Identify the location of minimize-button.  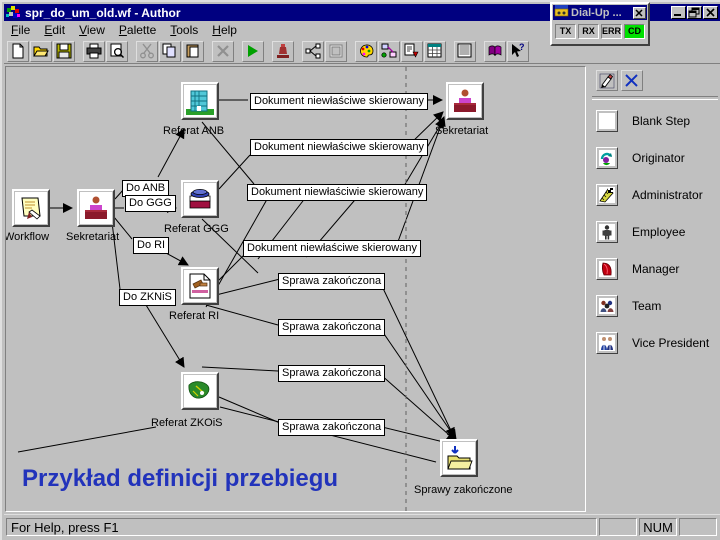
(678, 12).